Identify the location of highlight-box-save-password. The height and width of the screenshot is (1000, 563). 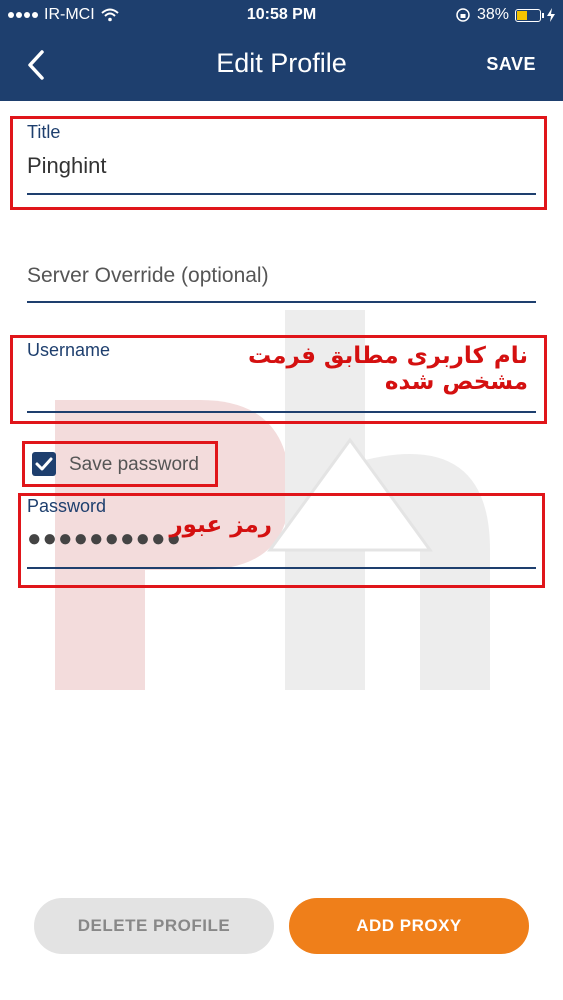
(120, 464).